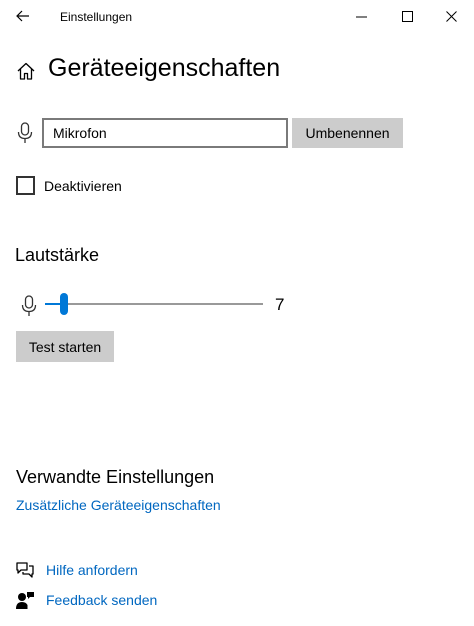  Describe the element at coordinates (83, 186) in the screenshot. I see `disable-checkbox-label: Deaktivieren` at that location.